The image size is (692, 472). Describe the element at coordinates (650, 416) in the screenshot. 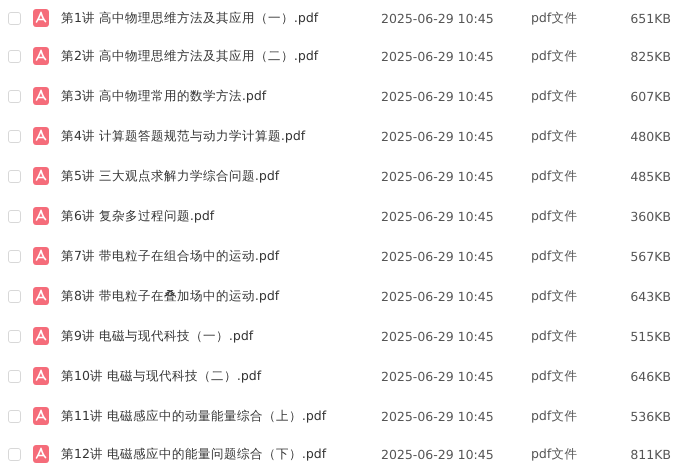

I see `file-size: 536KB` at that location.